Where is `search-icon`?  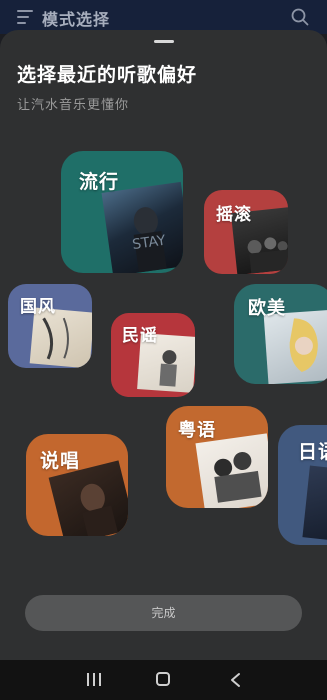 search-icon is located at coordinates (300, 17).